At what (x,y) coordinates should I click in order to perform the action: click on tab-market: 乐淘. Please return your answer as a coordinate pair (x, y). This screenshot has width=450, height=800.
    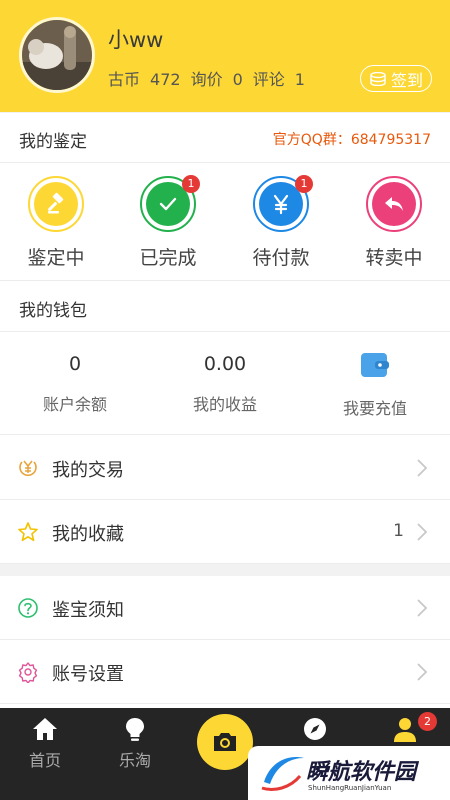
    Looking at the image, I should click on (135, 754).